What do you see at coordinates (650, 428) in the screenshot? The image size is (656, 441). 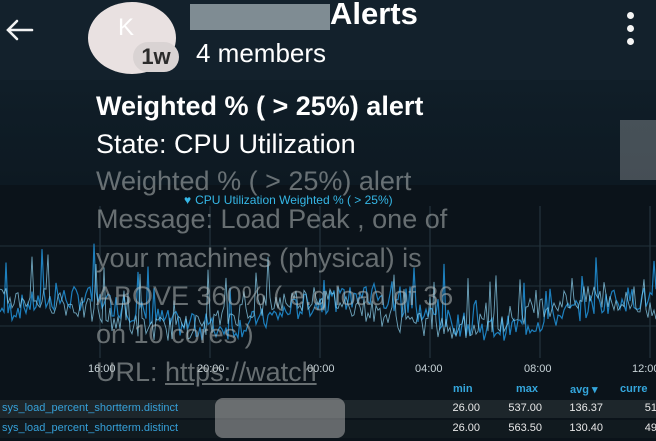 I see `legend-current: 49.` at bounding box center [650, 428].